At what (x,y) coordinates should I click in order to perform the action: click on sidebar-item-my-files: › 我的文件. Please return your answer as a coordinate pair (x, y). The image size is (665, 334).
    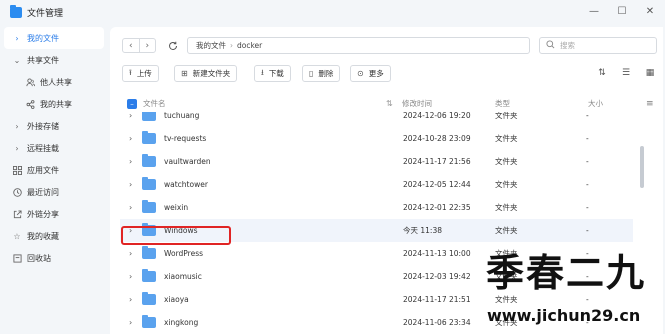
    Looking at the image, I should click on (54, 38).